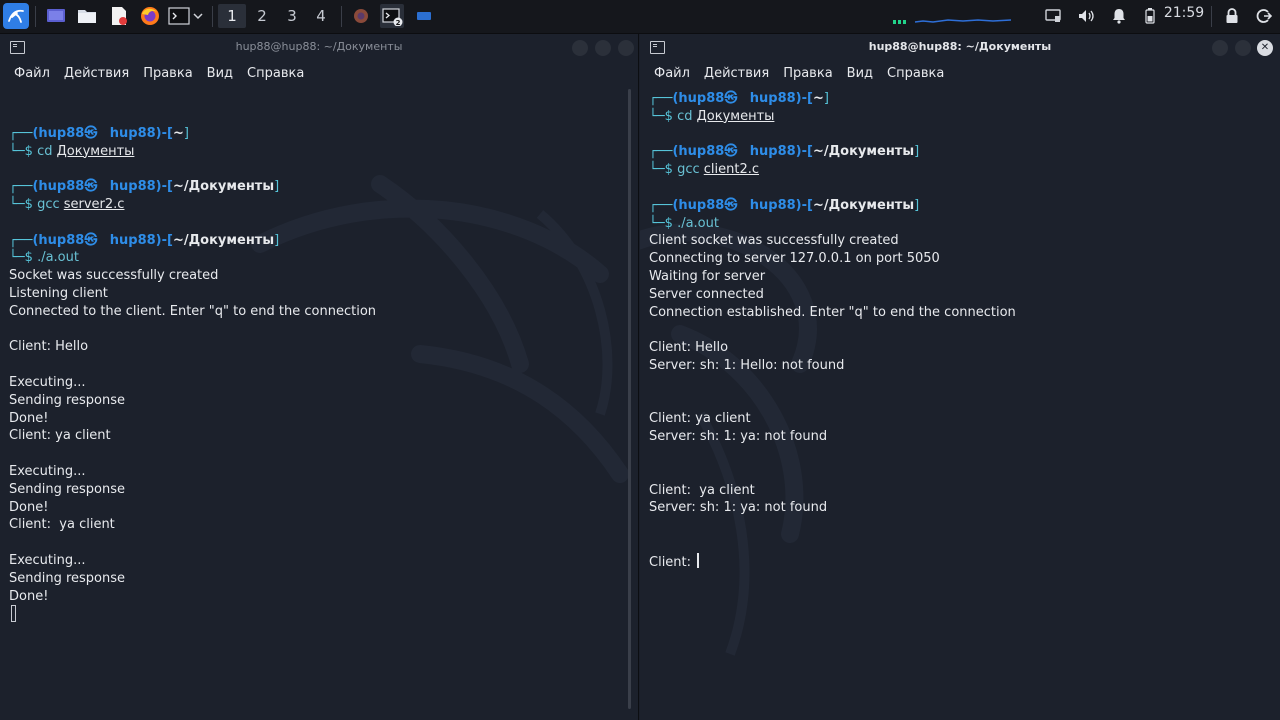 The height and width of the screenshot is (720, 1280). Describe the element at coordinates (119, 16) in the screenshot. I see `text-editor-icon` at that location.